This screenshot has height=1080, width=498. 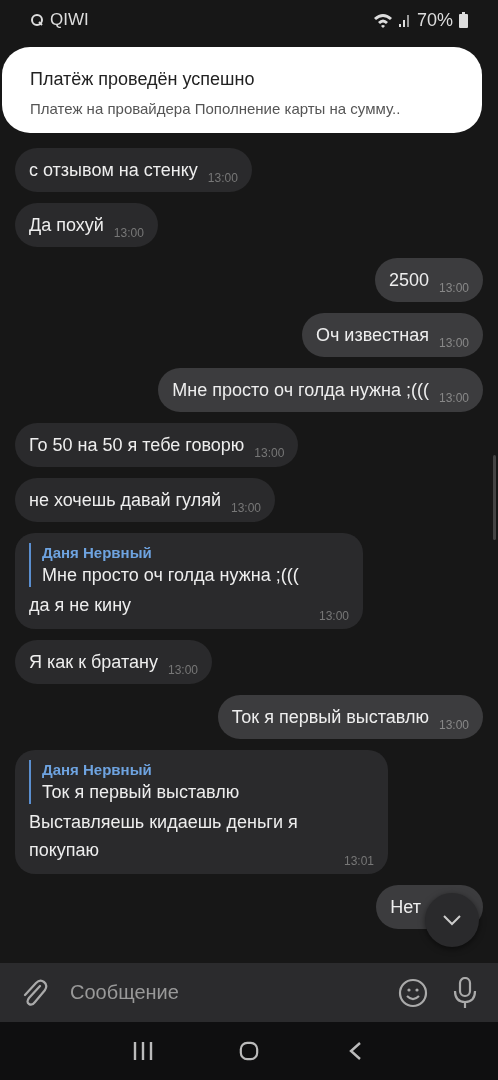 I want to click on microphone-icon, so click(x=465, y=992).